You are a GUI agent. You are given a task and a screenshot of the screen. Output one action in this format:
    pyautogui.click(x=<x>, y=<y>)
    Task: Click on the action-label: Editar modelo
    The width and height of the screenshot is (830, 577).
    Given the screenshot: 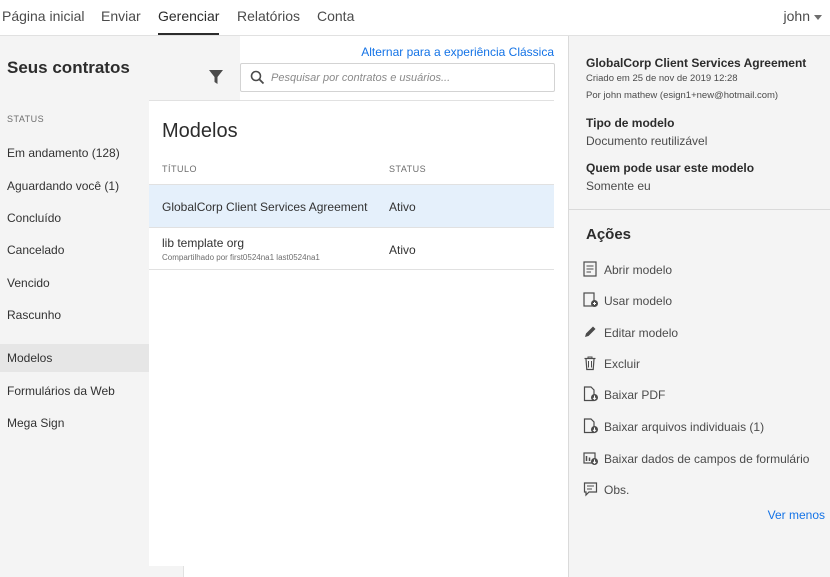 What is the action you would take?
    pyautogui.click(x=641, y=333)
    